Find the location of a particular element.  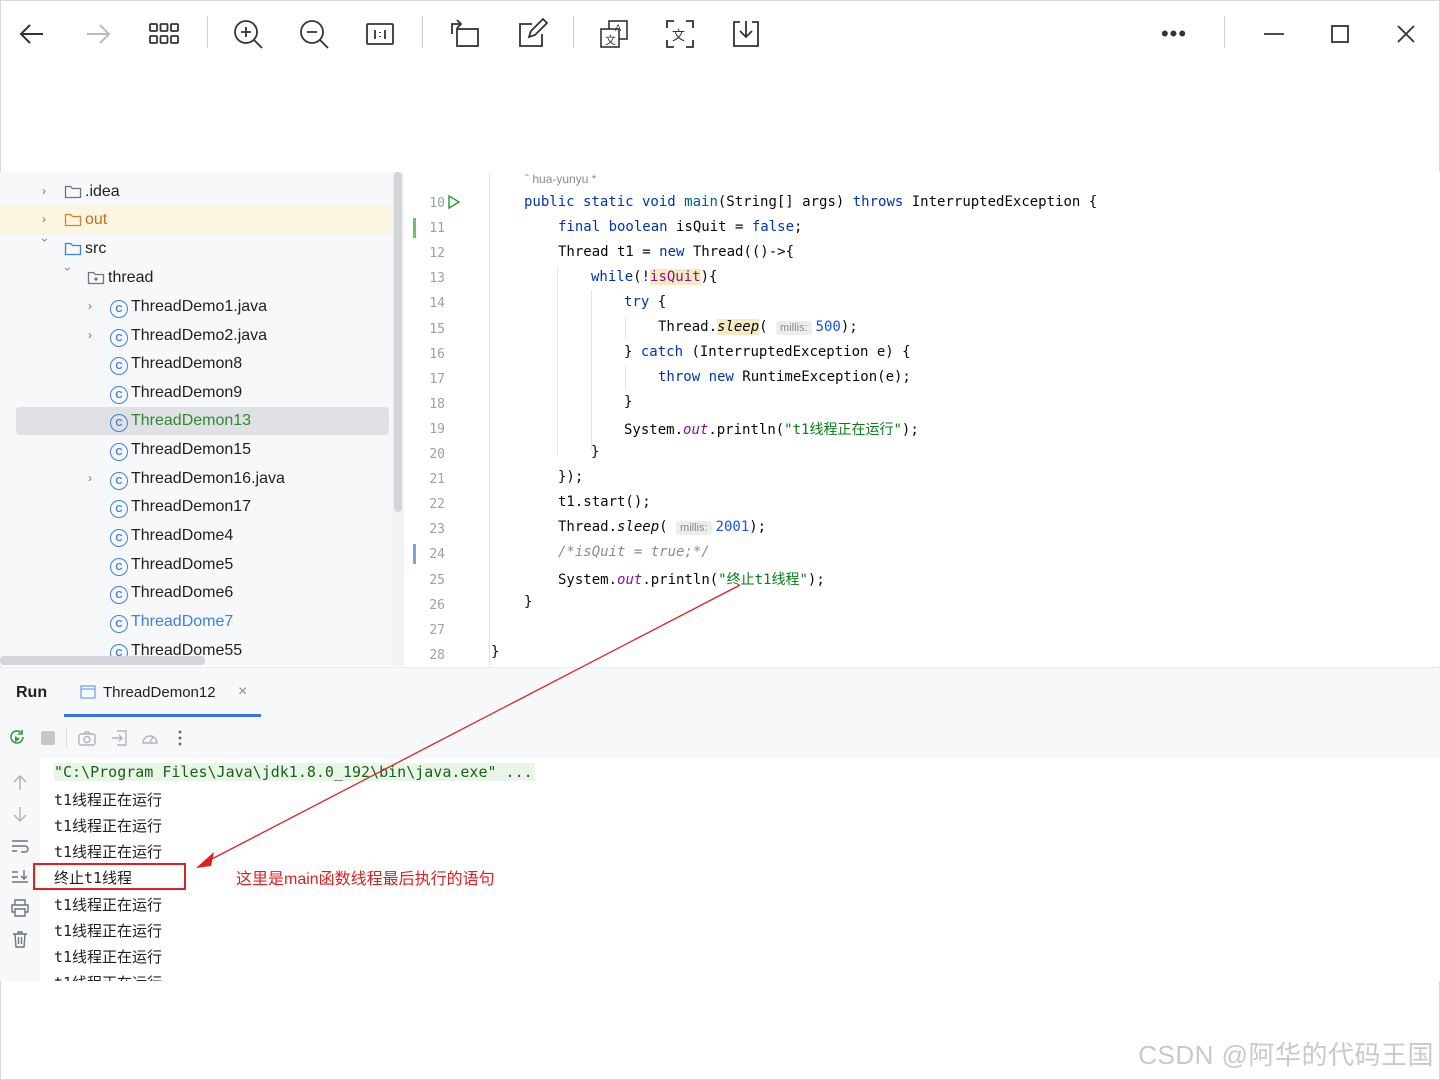

maximize-icon is located at coordinates (1340, 34).